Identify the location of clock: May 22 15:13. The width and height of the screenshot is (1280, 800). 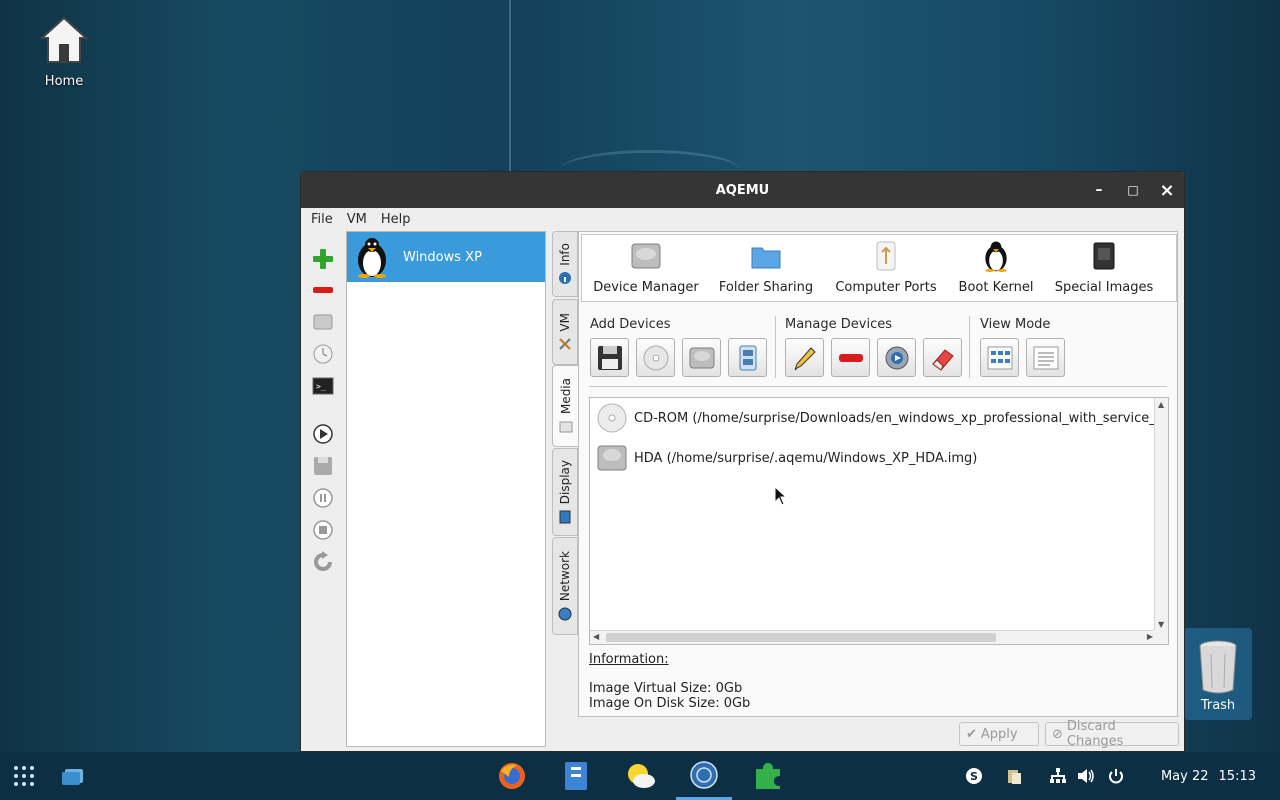
(1208, 776).